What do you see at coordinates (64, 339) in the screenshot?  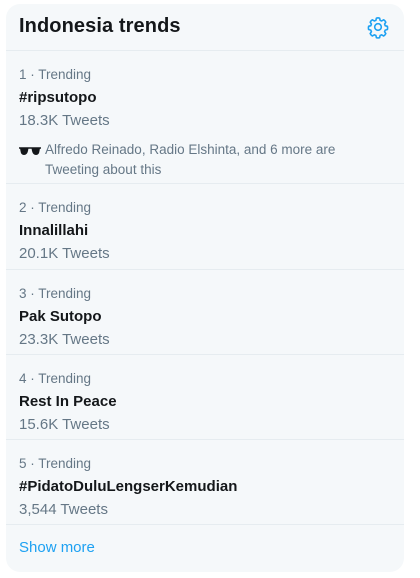 I see `trend-count: 23.3K Tweets` at bounding box center [64, 339].